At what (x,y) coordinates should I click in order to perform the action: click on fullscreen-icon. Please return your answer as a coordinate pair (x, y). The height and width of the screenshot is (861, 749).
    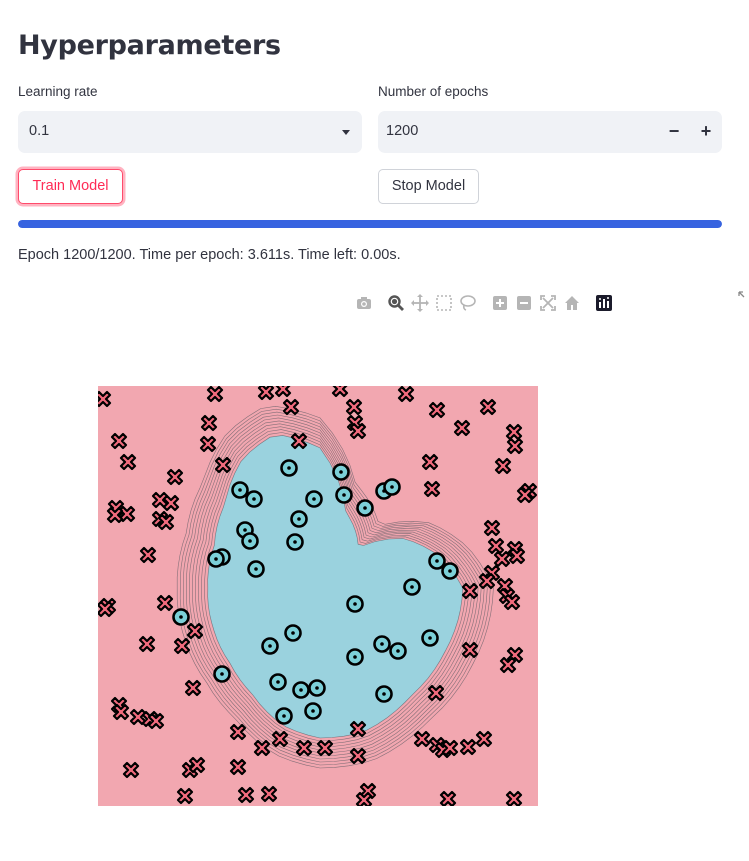
    Looking at the image, I should click on (743, 296).